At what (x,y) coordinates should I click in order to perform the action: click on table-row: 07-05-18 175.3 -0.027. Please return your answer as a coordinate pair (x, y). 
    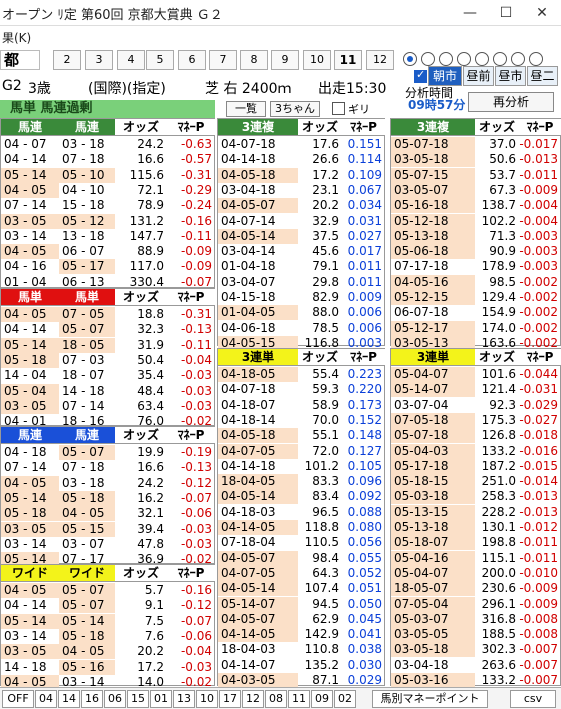
    Looking at the image, I should click on (476, 420).